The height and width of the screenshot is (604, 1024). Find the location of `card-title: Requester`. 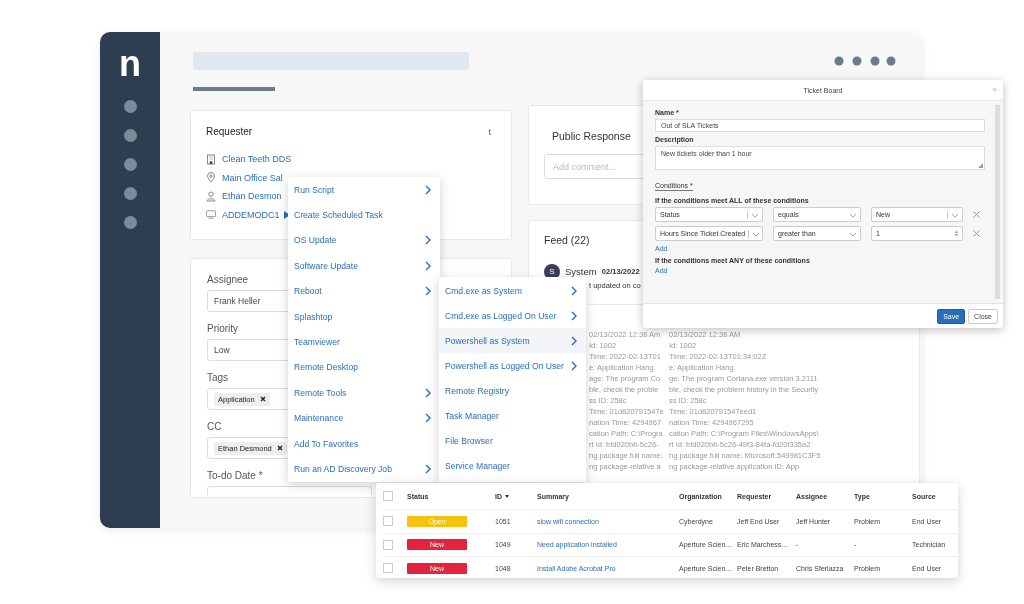

card-title: Requester is located at coordinates (229, 131).